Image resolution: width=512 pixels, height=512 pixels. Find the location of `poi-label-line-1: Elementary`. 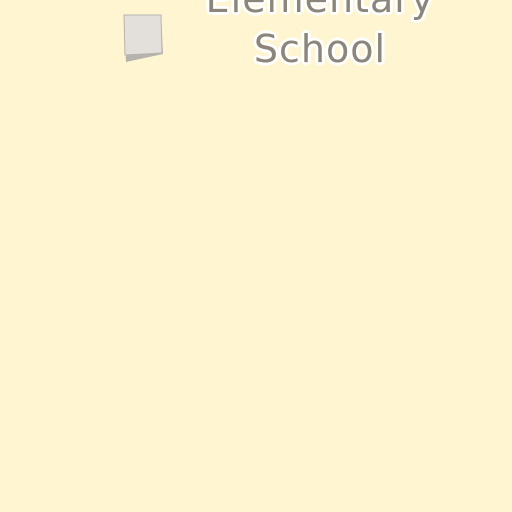

poi-label-line-1: Elementary is located at coordinates (256, 11).